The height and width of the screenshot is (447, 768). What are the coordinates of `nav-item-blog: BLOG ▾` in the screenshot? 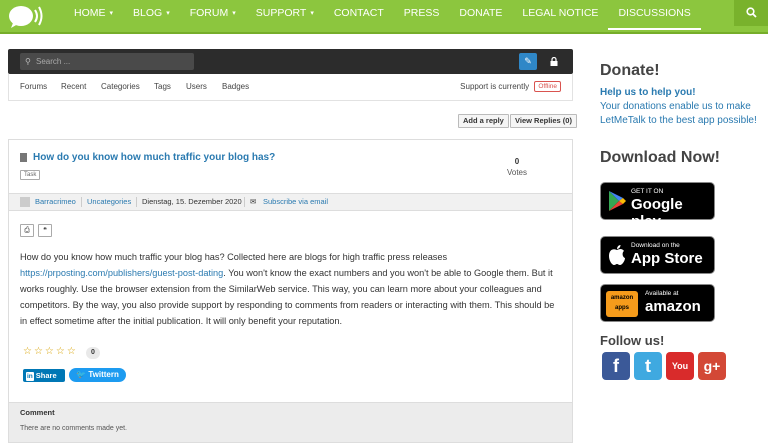 It's located at (151, 13).